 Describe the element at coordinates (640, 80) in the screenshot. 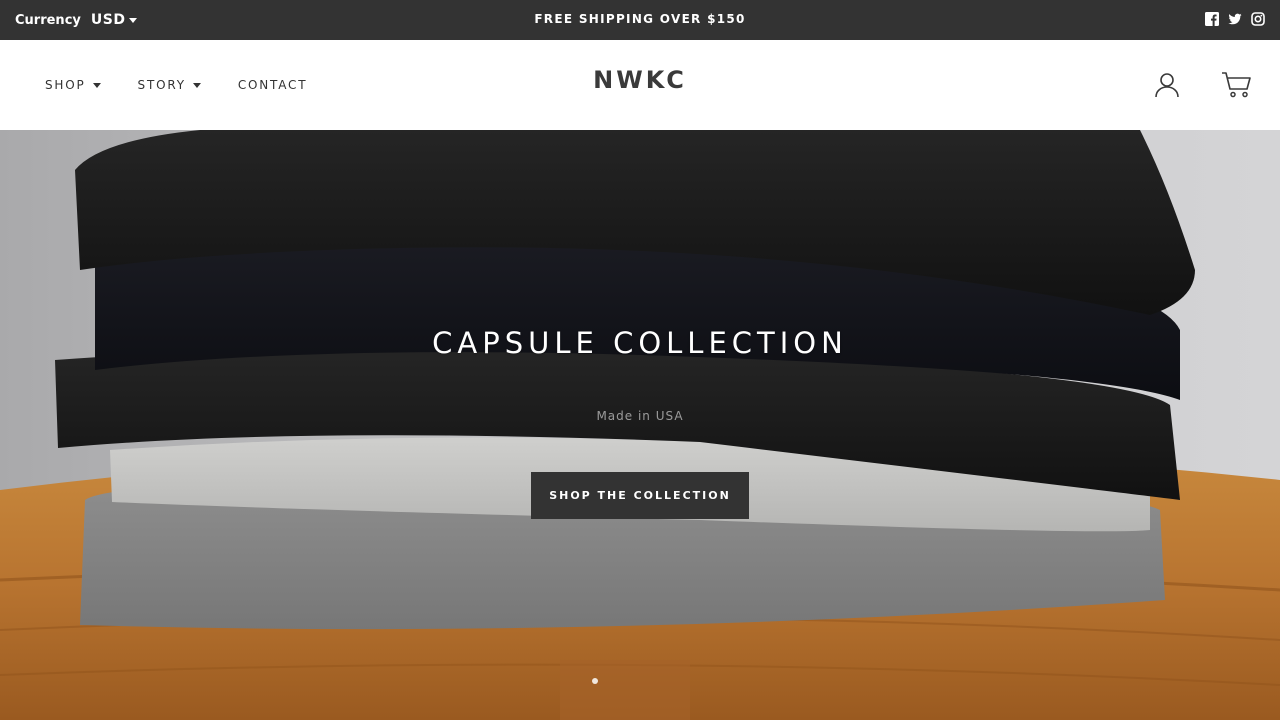

I see `site-logo: NWKC` at that location.